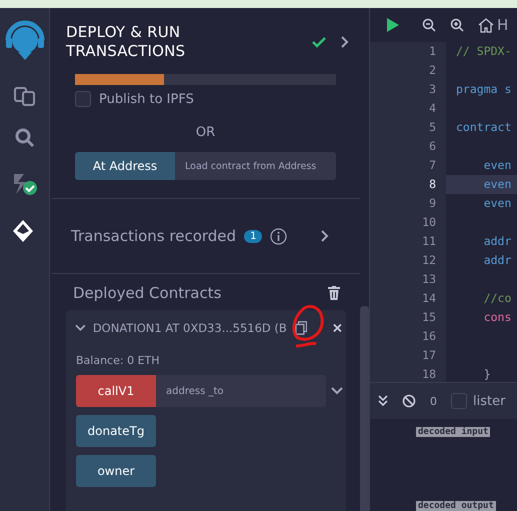 The width and height of the screenshot is (517, 511). I want to click on line-number: 12, so click(408, 260).